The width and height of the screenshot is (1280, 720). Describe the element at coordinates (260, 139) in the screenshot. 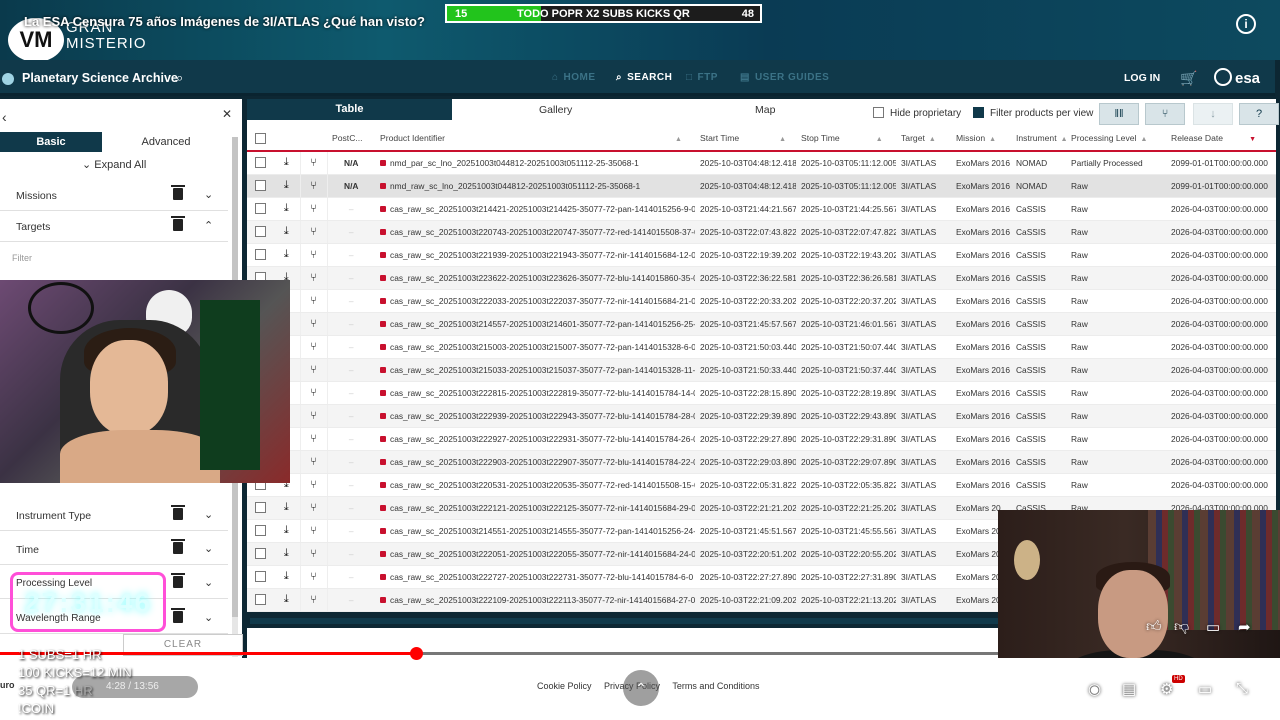

I see `select-all-checkbox` at that location.